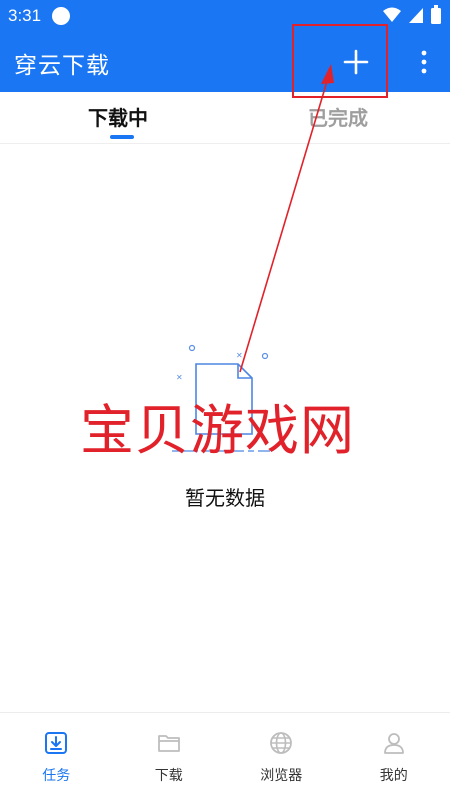  What do you see at coordinates (338, 116) in the screenshot?
I see `tab-completed: 已完成` at bounding box center [338, 116].